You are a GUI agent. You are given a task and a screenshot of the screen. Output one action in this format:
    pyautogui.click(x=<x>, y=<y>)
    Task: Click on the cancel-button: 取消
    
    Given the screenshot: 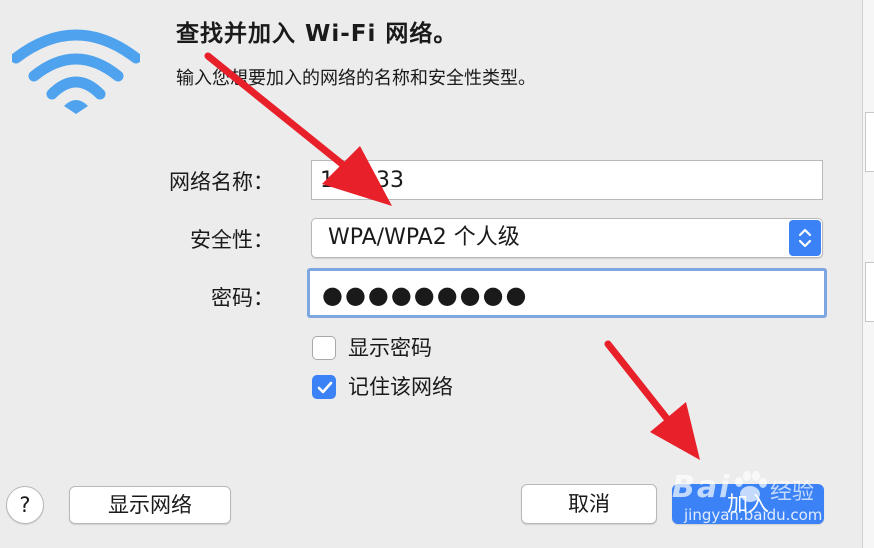 What is the action you would take?
    pyautogui.click(x=589, y=504)
    